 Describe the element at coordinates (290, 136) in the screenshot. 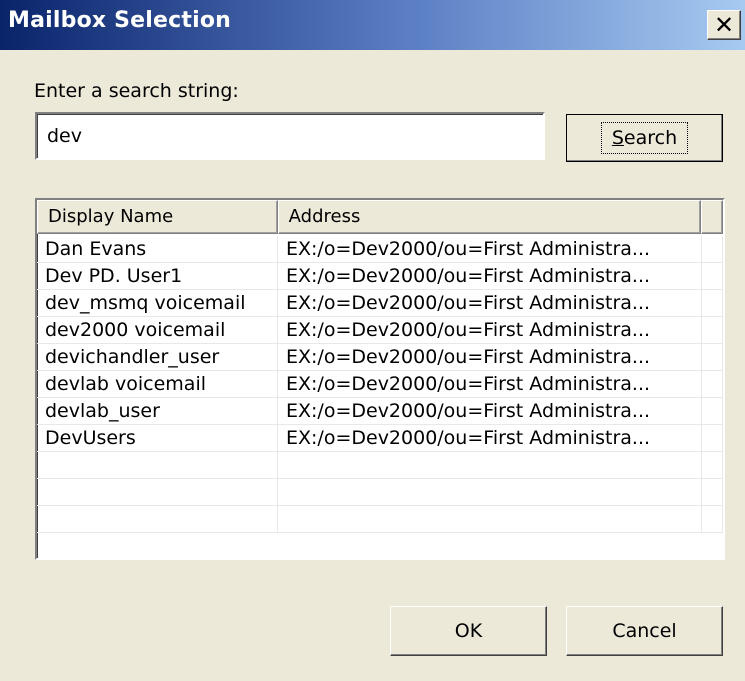

I see `search-input` at that location.